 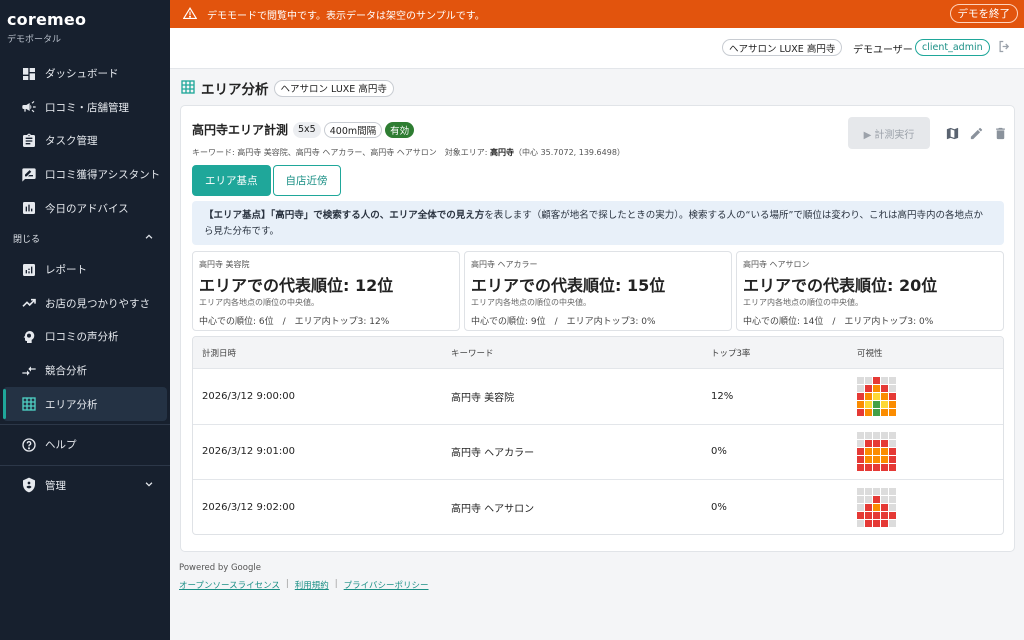 What do you see at coordinates (29, 175) in the screenshot?
I see `edit-note-icon` at bounding box center [29, 175].